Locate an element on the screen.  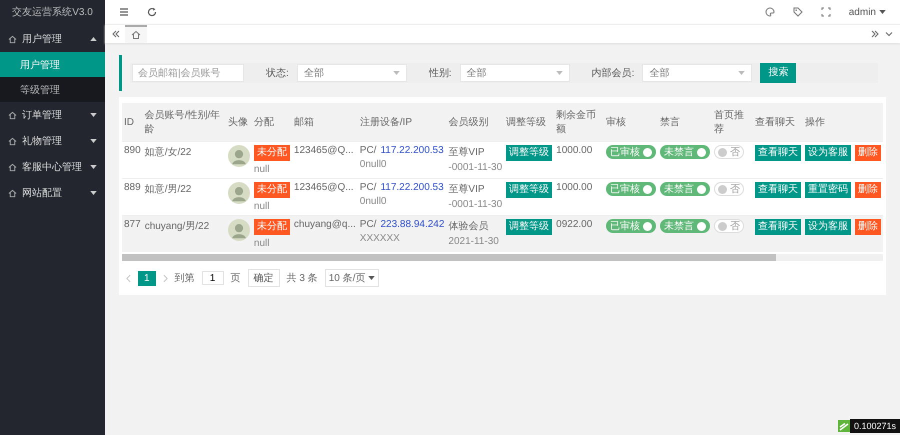
table-row: 877 chuyang/男/22 未分配 null chuyang@q... PC/ 223.88.94.242 XXXXXX 体验会员 2021-11-30 调整等级 0922.00 已审核 未禁言 否 查看聊天 设为客服 删除 is located at coordinates (502, 234).